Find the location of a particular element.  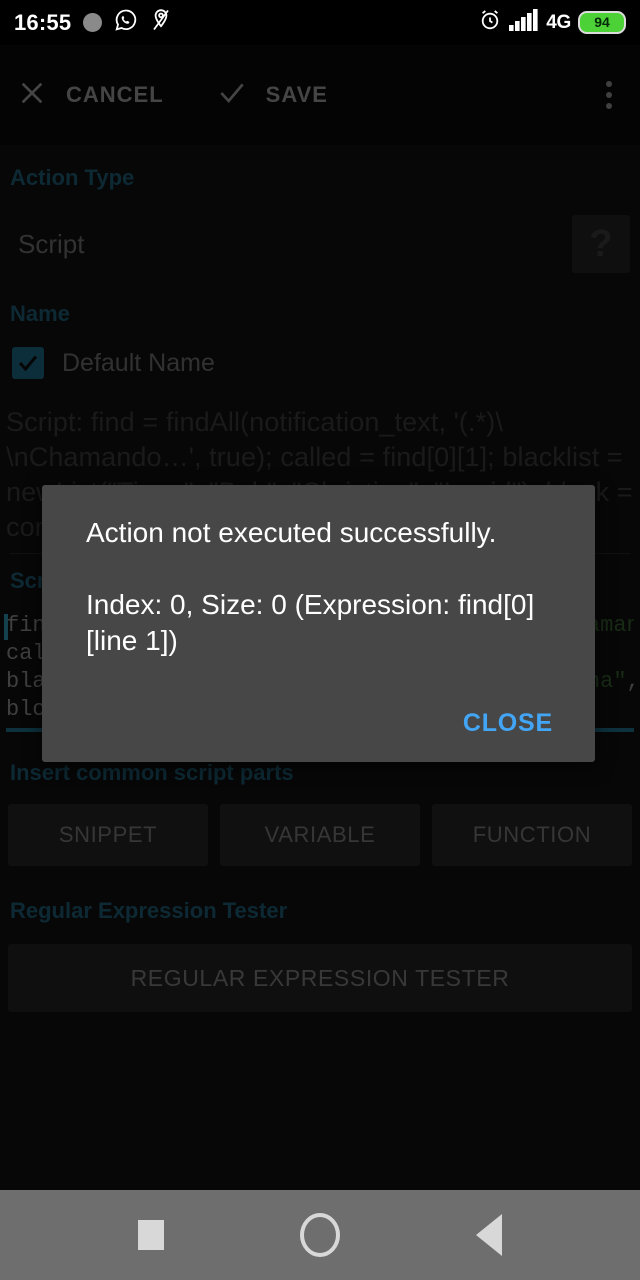

circle-icon is located at coordinates (320, 1235).